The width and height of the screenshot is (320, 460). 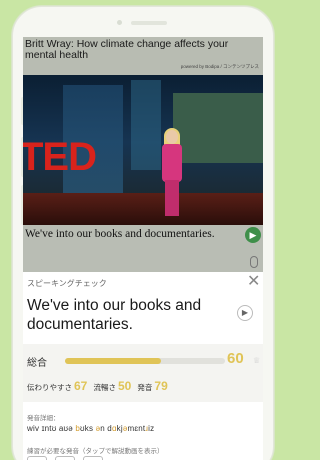 I want to click on overall-label: 総合, so click(x=37, y=363).